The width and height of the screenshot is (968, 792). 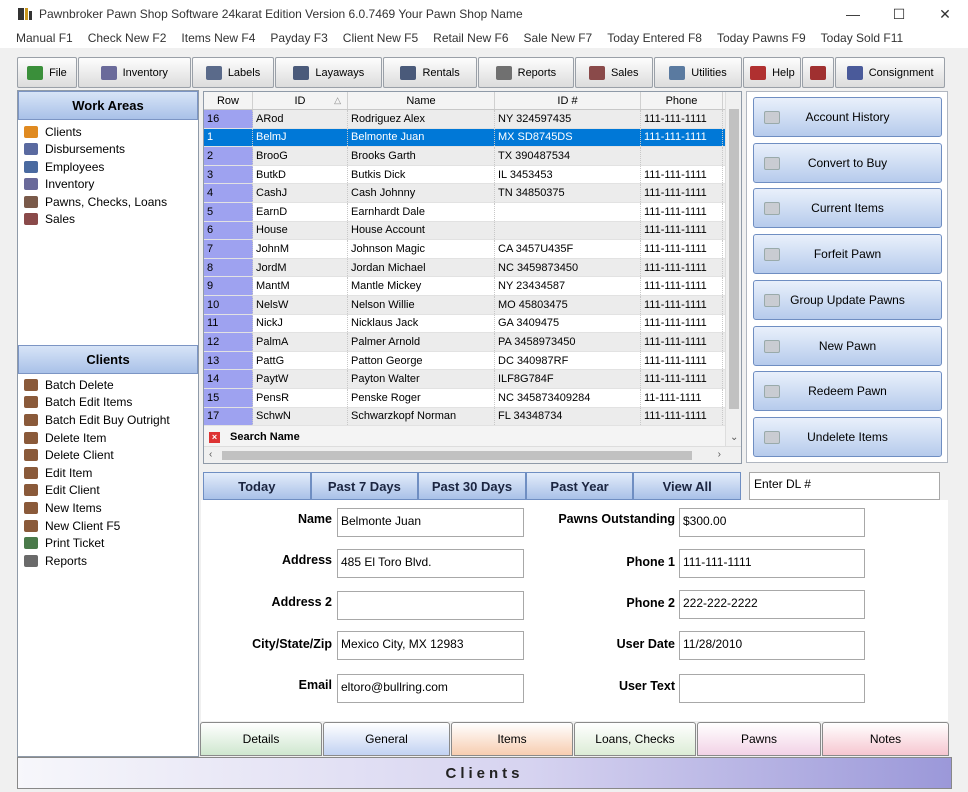 What do you see at coordinates (421, 100) in the screenshot?
I see `col-header-name: Name` at bounding box center [421, 100].